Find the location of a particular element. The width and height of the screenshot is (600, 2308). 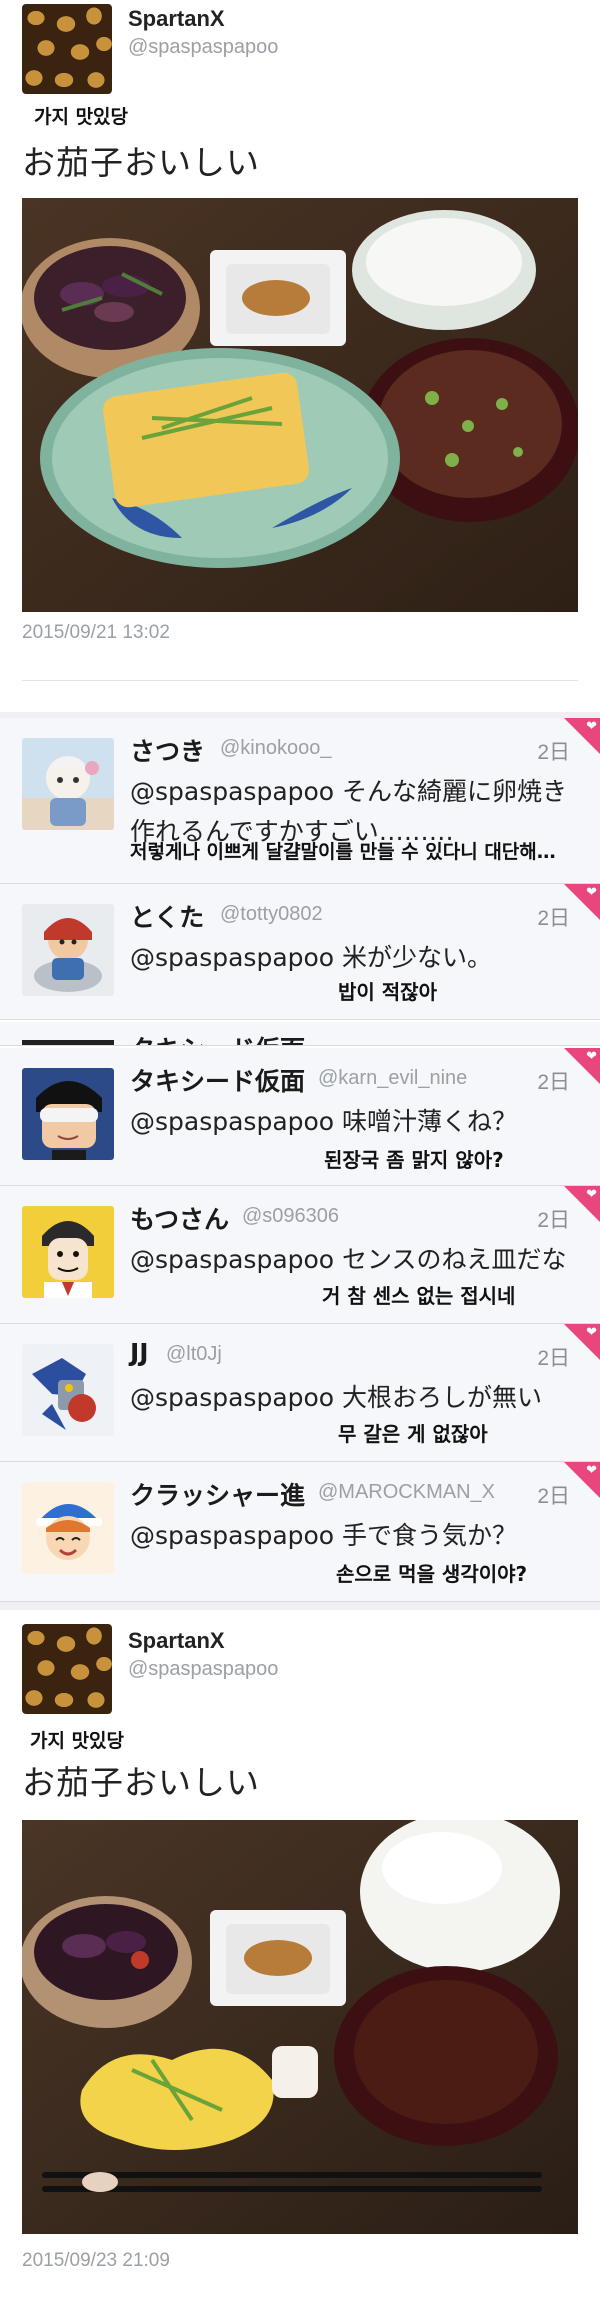

reply-text: @spaspaspapoo センスのねえ皿だな is located at coordinates (348, 1259).